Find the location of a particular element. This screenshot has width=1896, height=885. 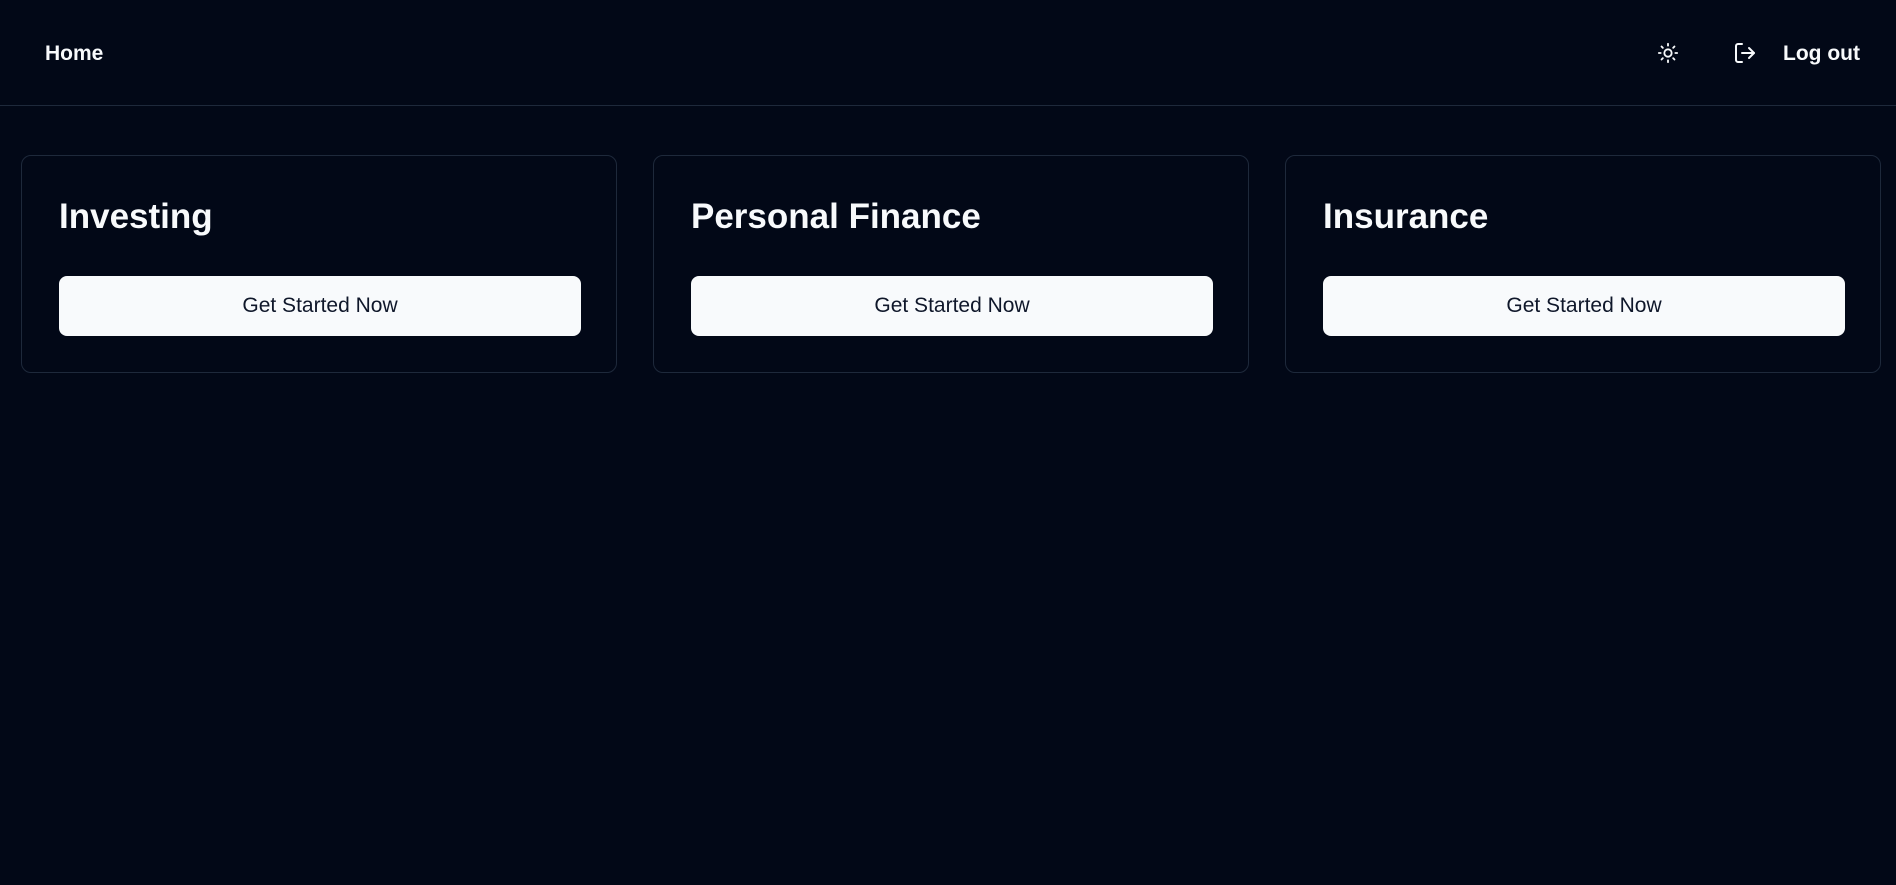

card-insurance: Insurance Get Started Now is located at coordinates (1583, 264).